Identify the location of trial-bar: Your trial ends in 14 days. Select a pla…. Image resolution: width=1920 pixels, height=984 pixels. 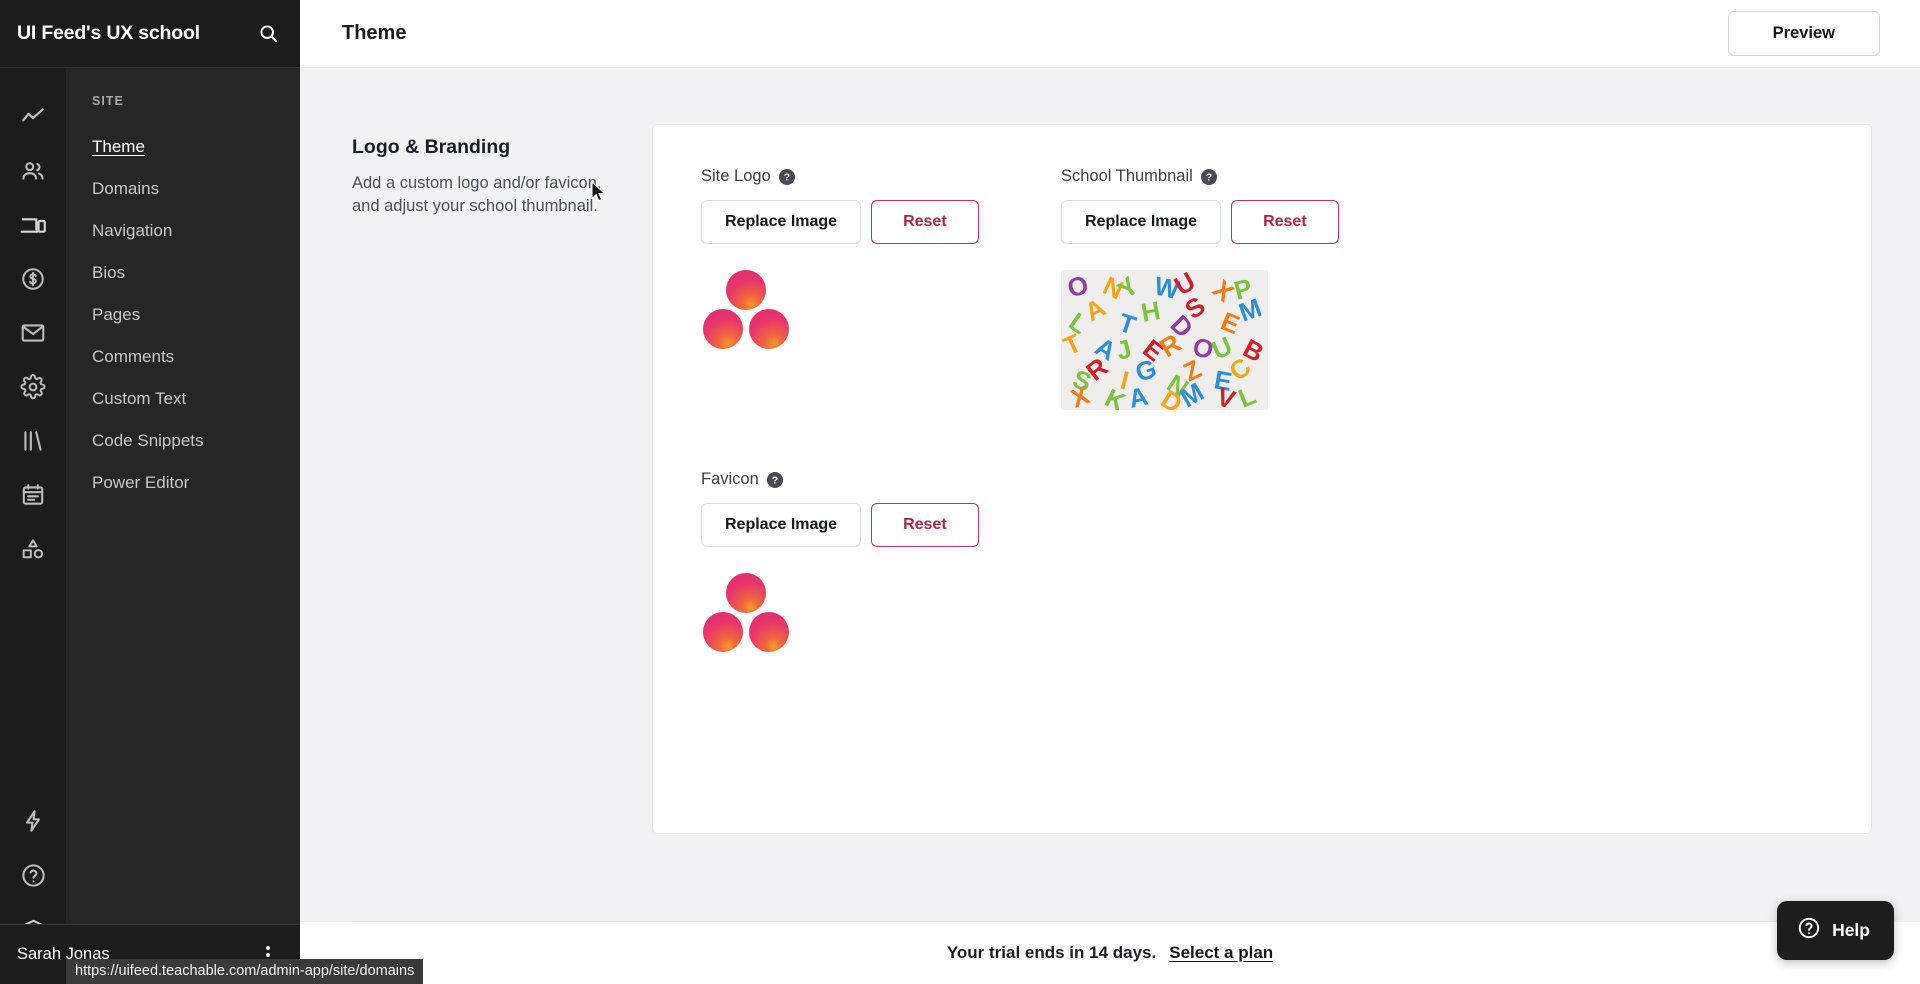
(1110, 953).